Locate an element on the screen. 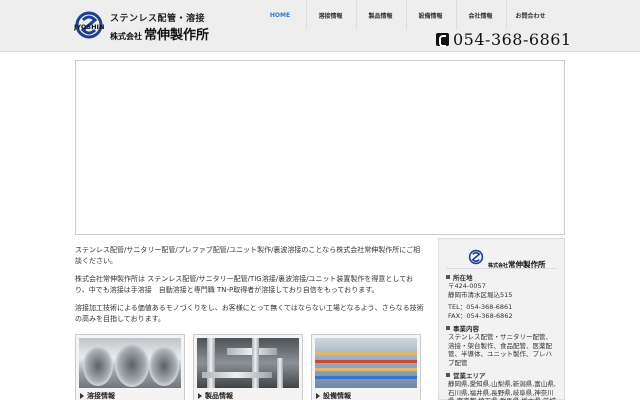 The width and height of the screenshot is (640, 400). address-heading-label: 所在地 is located at coordinates (463, 278).